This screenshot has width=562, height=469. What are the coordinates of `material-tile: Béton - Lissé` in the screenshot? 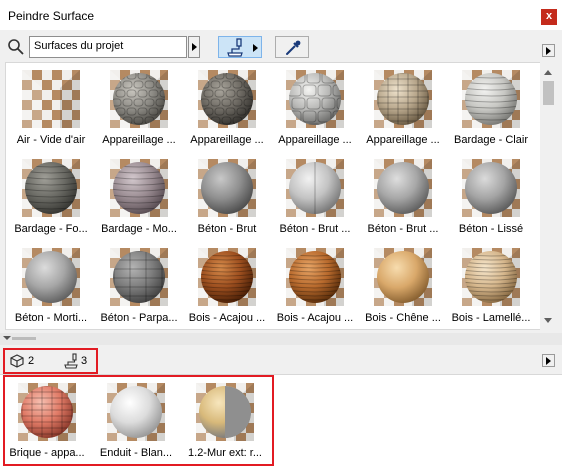 It's located at (491, 197).